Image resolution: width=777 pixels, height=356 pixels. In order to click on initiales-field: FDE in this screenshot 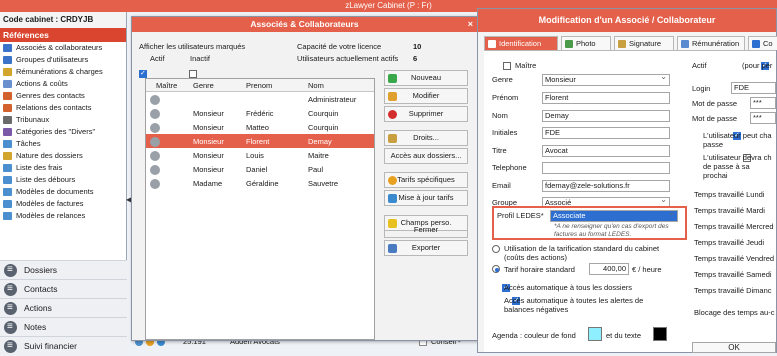, I will do `click(606, 133)`.